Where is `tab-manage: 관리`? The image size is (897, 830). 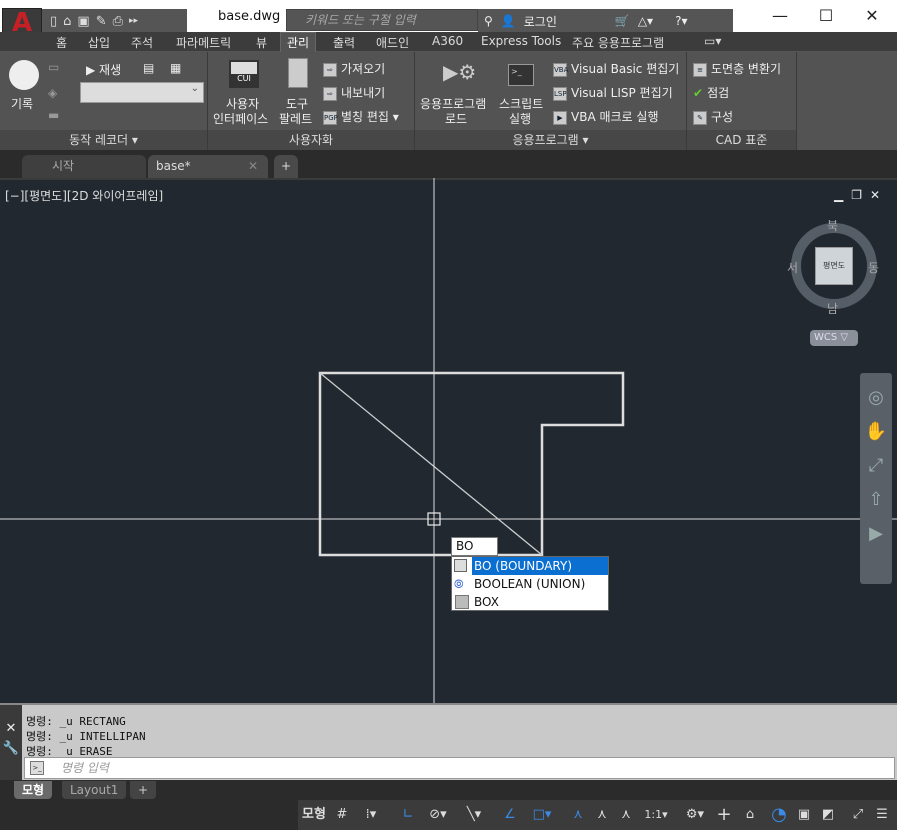 tab-manage: 관리 is located at coordinates (298, 42).